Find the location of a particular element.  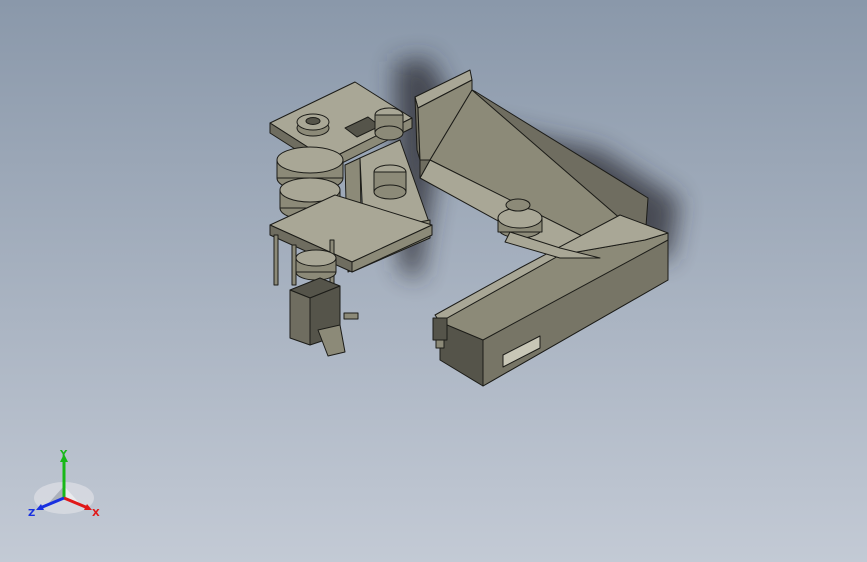

view-orientation-triad: Y X Z is located at coordinates (64, 486).